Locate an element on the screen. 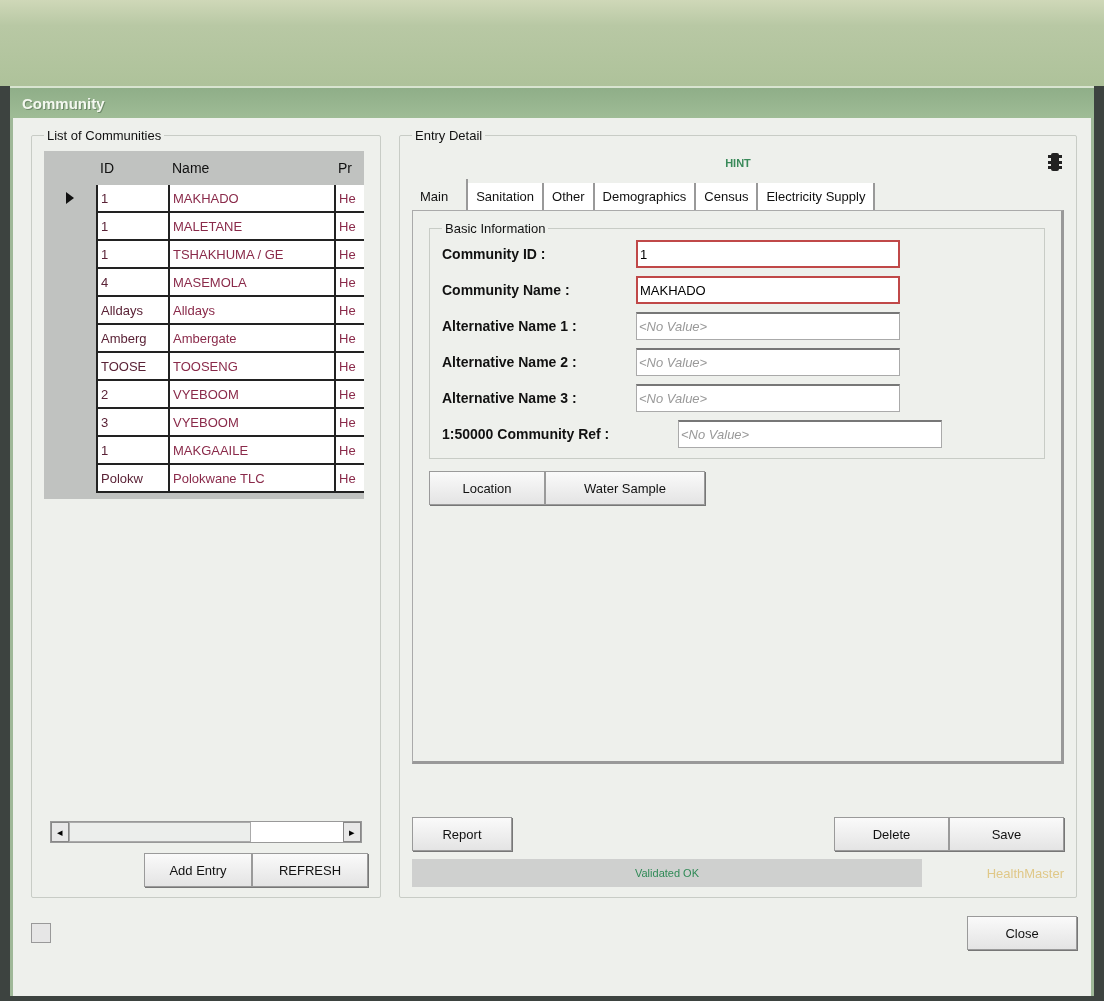  small-square-button is located at coordinates (41, 933).